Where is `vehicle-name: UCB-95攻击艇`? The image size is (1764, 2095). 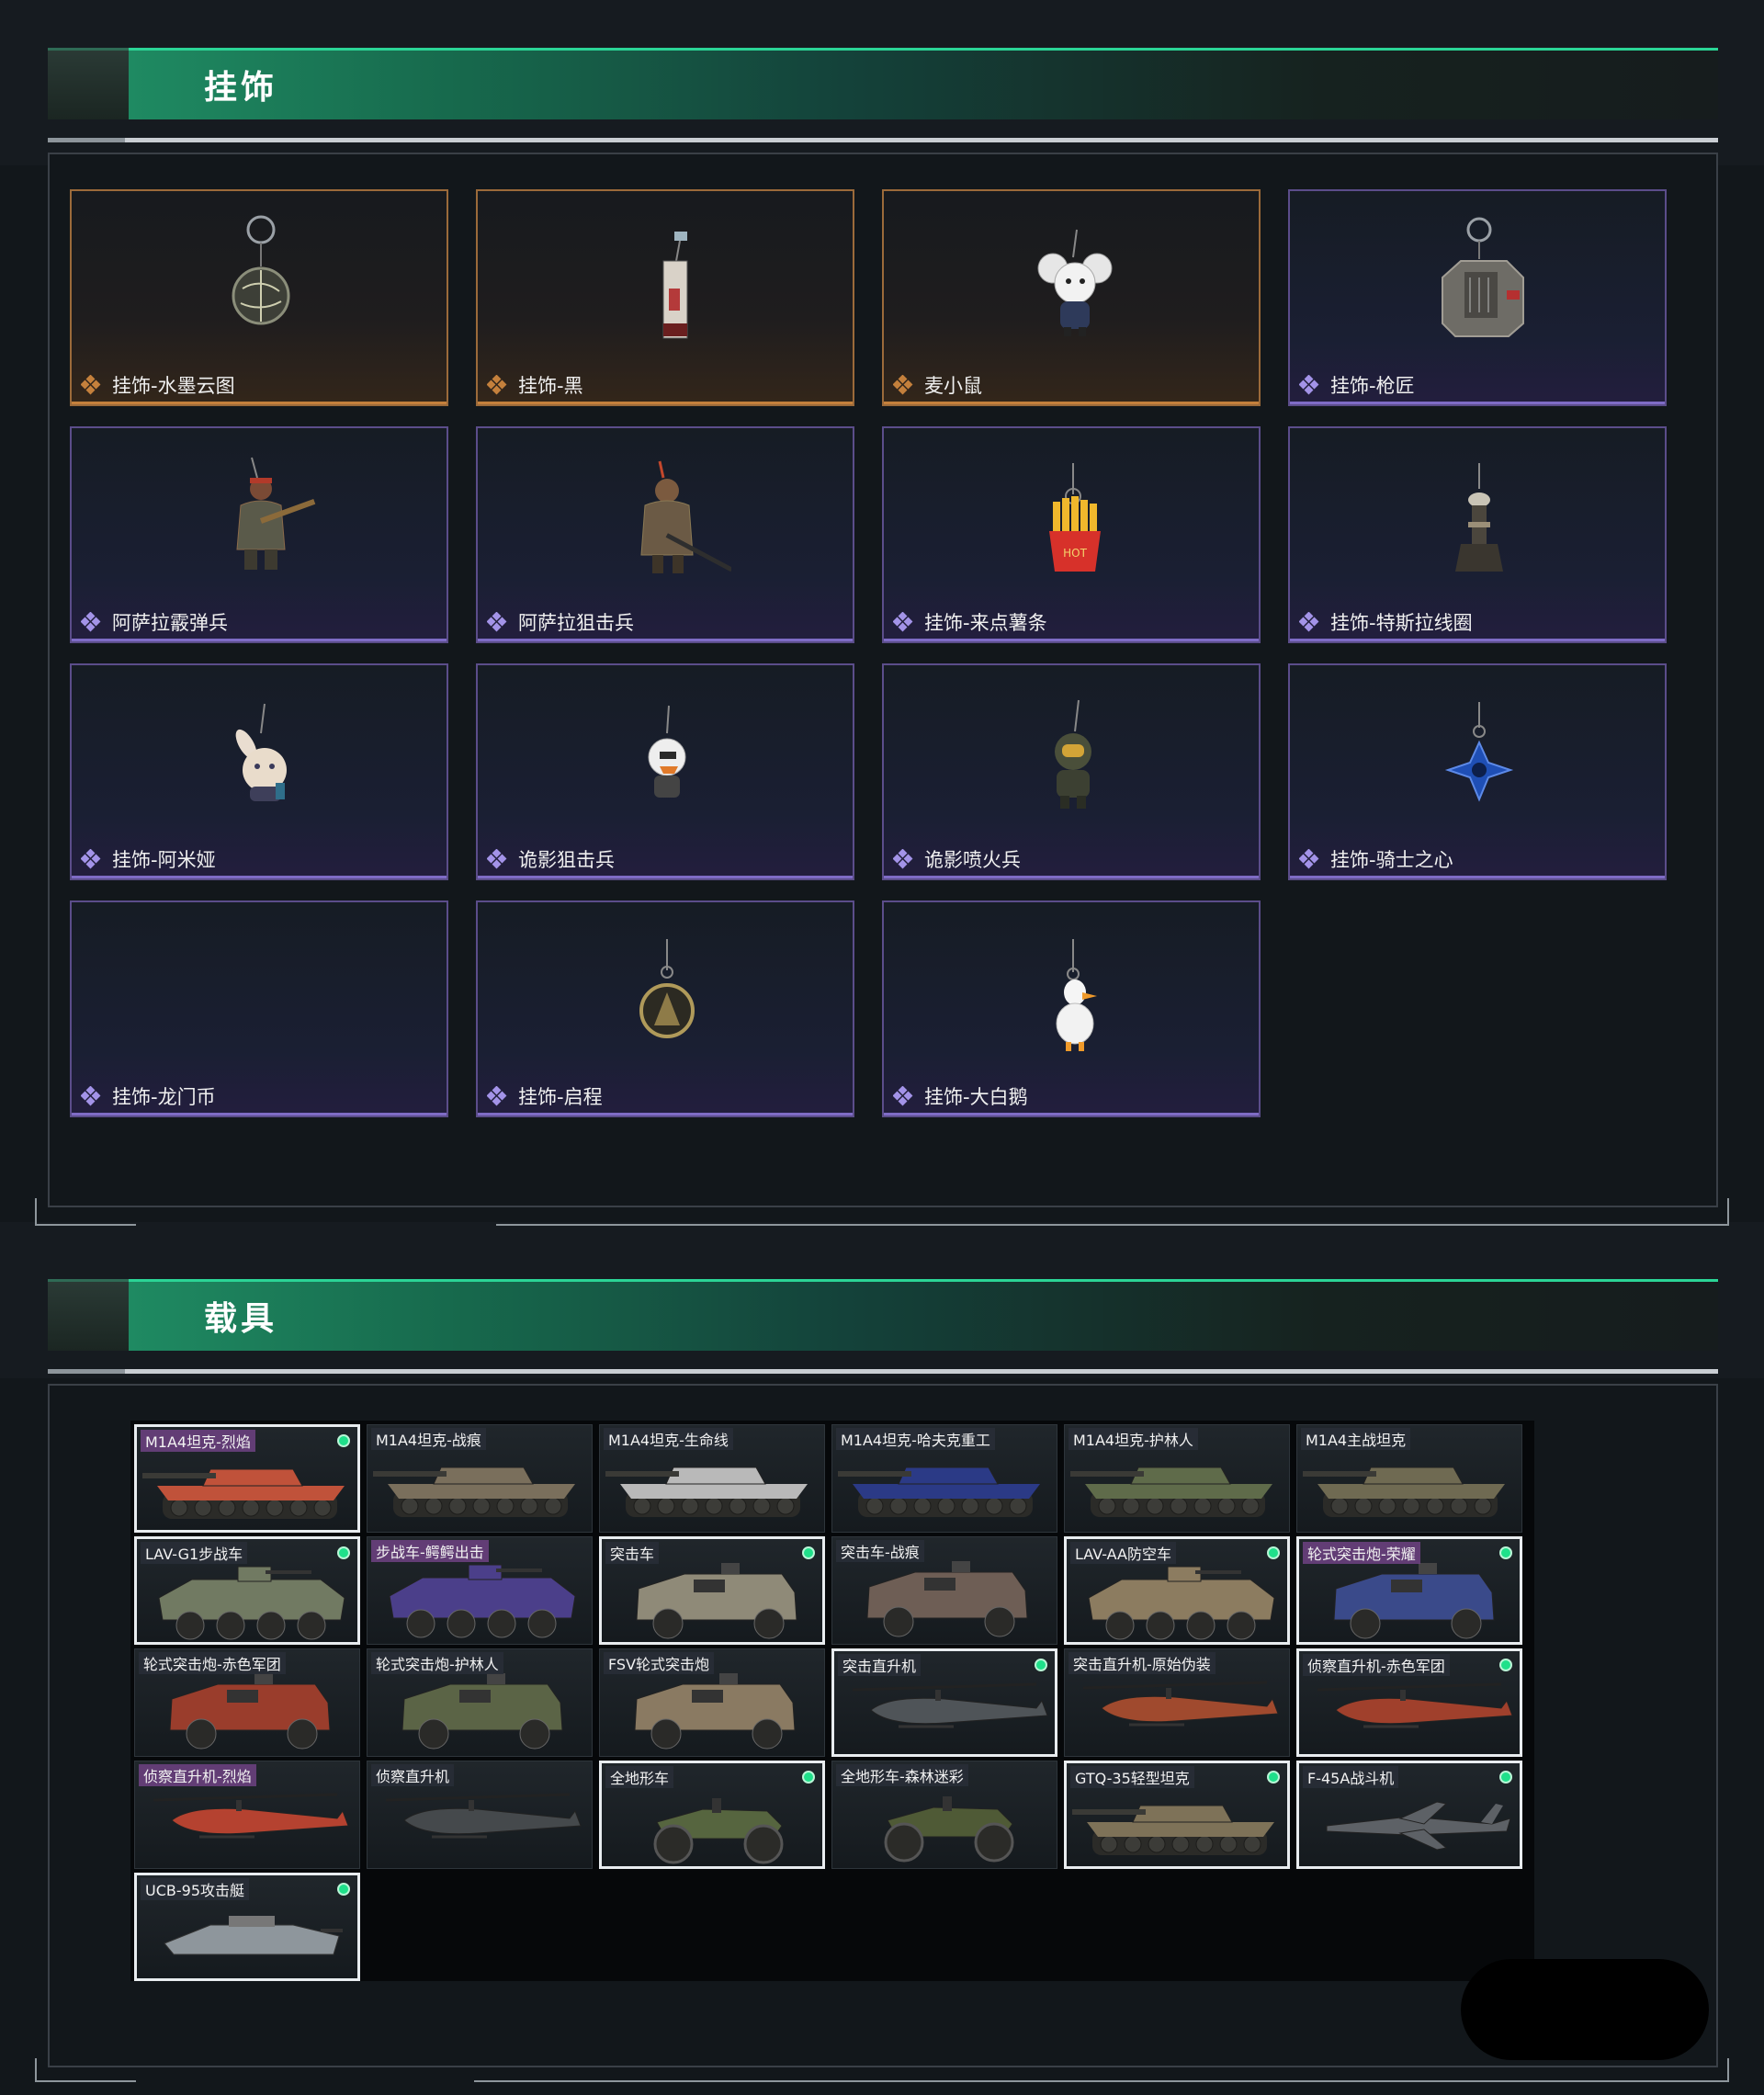
vehicle-name: UCB-95攻击艇 is located at coordinates (195, 1889).